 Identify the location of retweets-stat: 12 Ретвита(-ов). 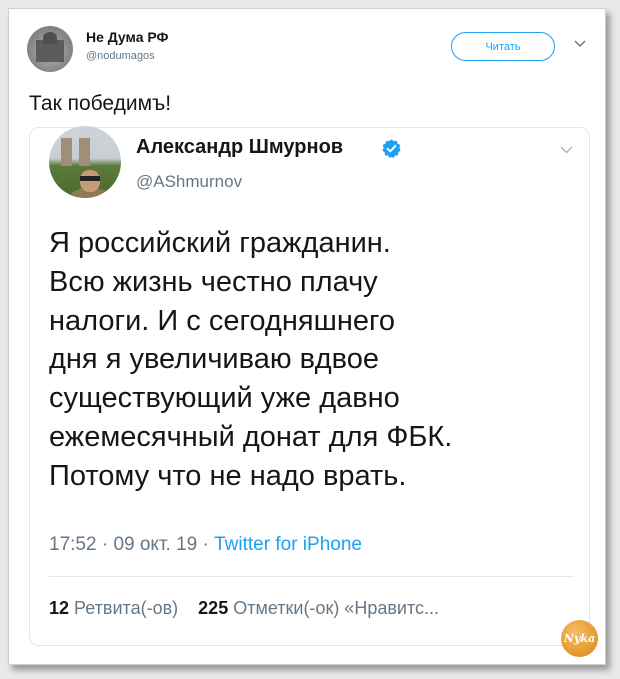
(113, 608).